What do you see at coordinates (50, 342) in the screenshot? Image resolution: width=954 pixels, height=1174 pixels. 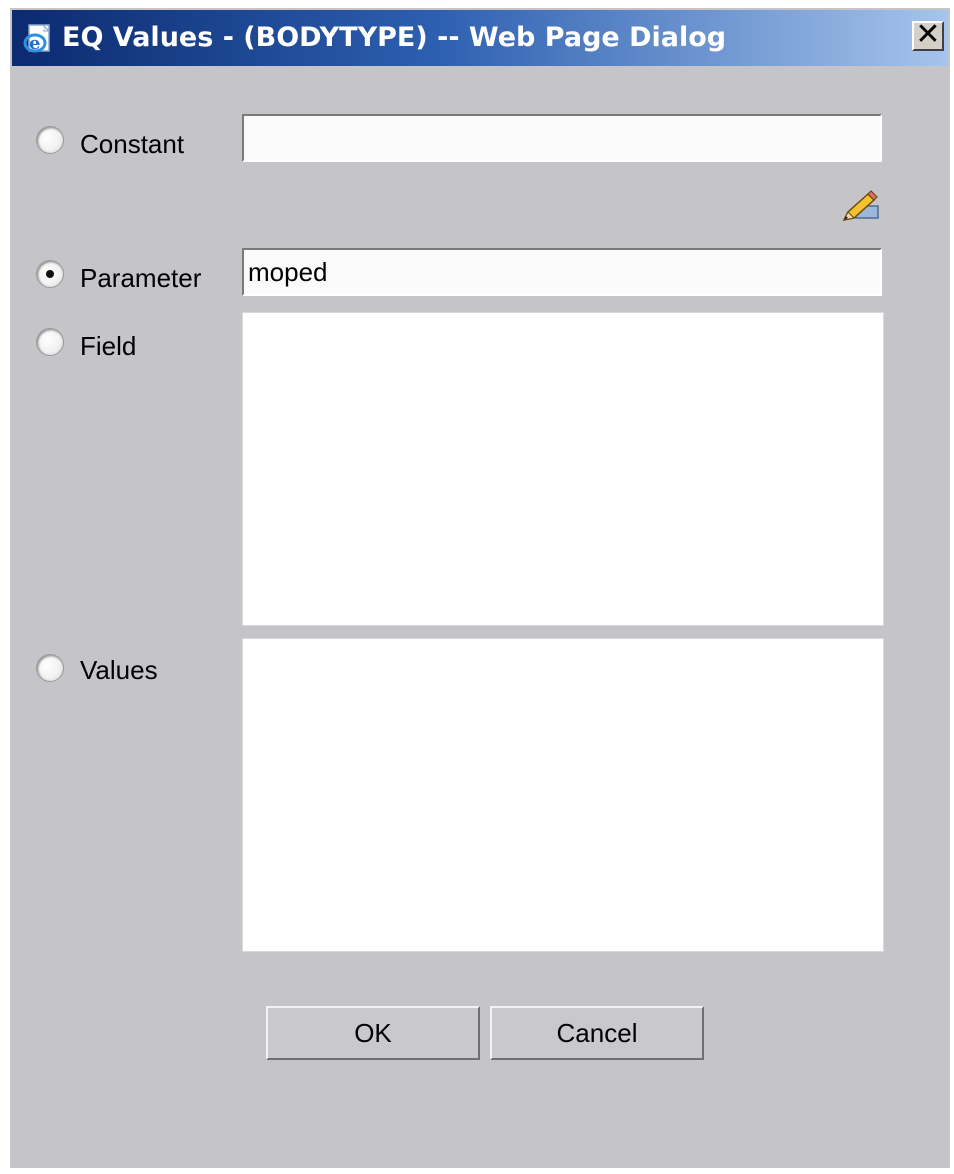 I see `field-radio` at bounding box center [50, 342].